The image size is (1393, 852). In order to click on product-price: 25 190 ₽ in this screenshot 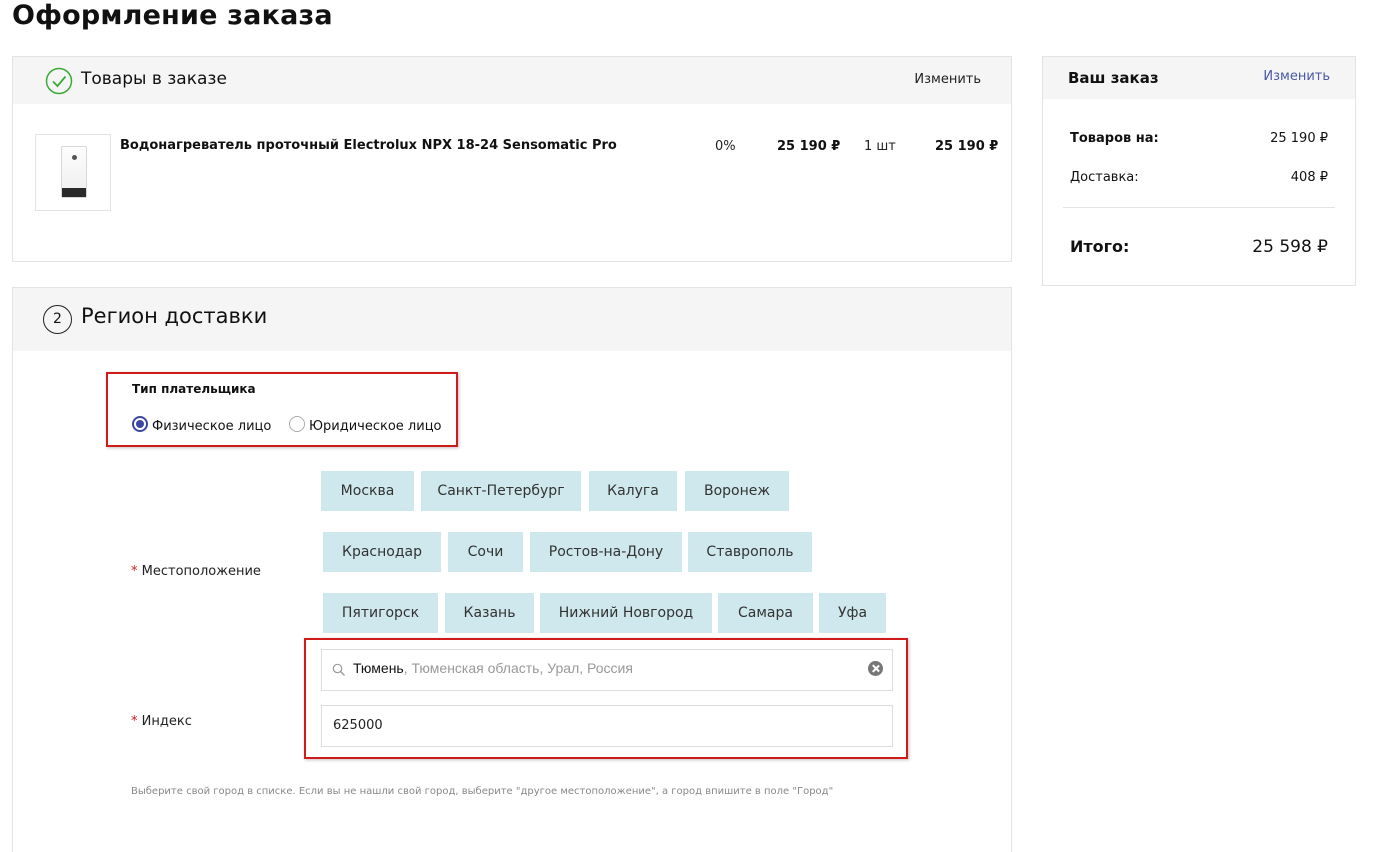, I will do `click(809, 146)`.